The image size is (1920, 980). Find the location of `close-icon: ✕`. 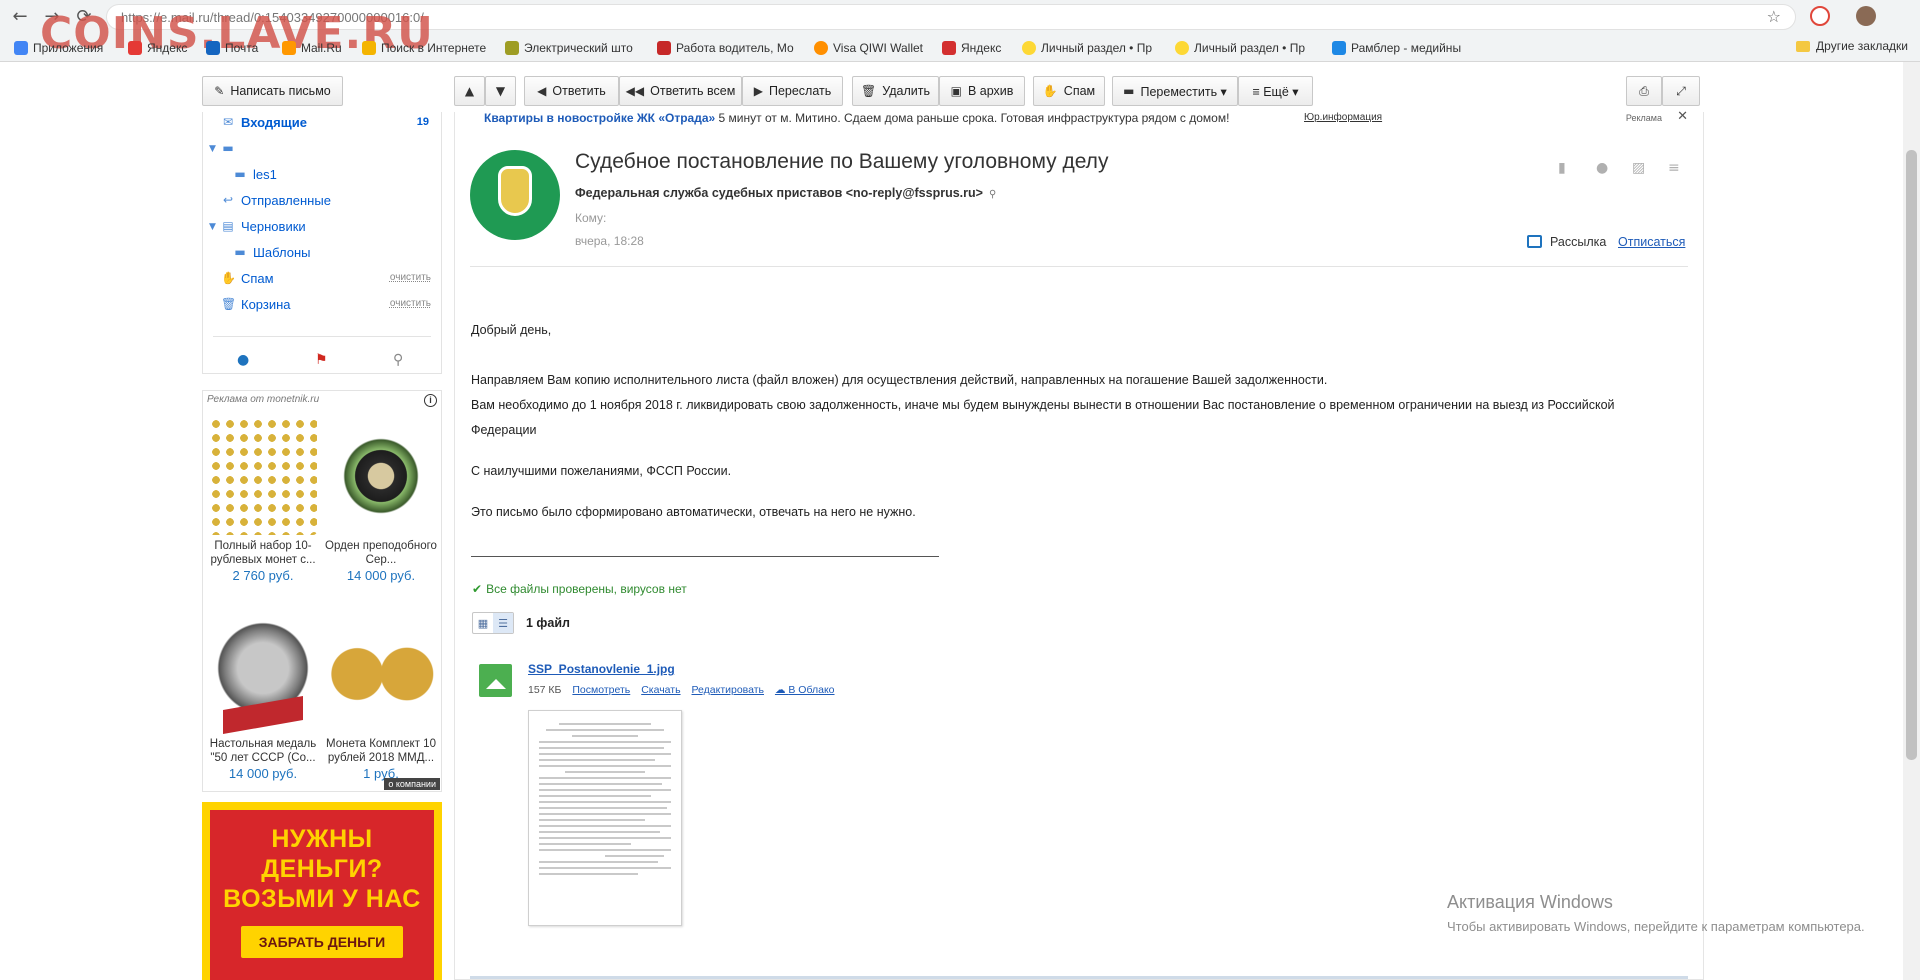

close-icon: ✕ is located at coordinates (1682, 116).